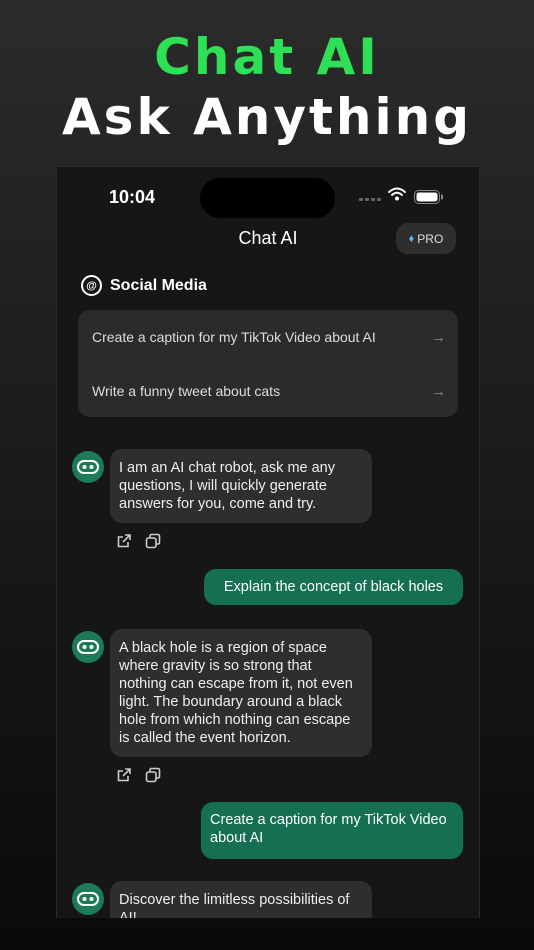 The width and height of the screenshot is (534, 950). Describe the element at coordinates (370, 199) in the screenshot. I see `cellular-signal-icon` at that location.